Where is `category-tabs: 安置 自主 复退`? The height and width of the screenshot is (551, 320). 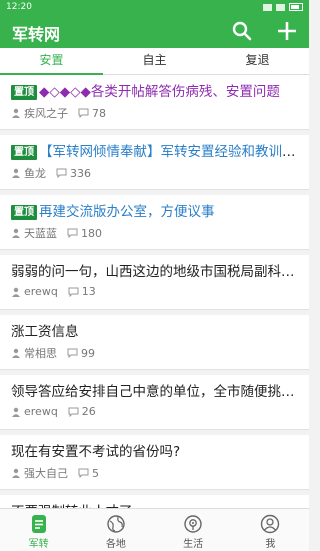
category-tabs: 安置 自主 复退 is located at coordinates (154, 61).